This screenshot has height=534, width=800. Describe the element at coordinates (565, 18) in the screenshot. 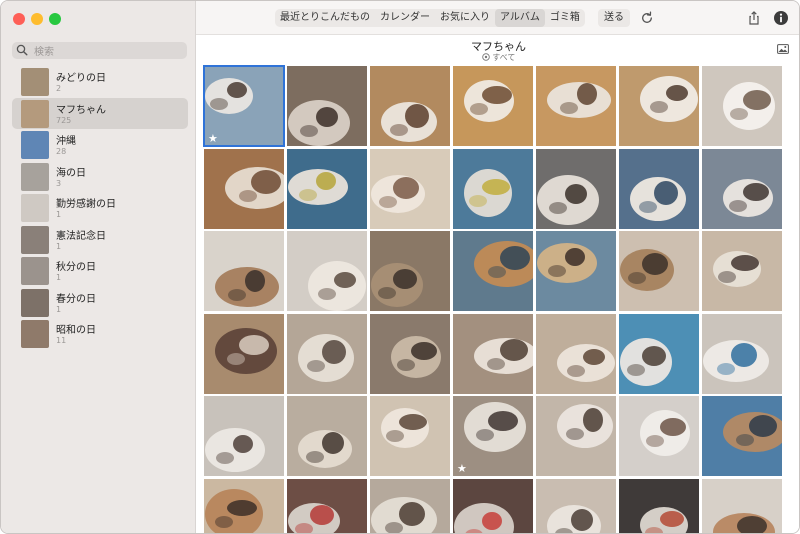

I see `toolbar-tab: ゴミ箱` at that location.